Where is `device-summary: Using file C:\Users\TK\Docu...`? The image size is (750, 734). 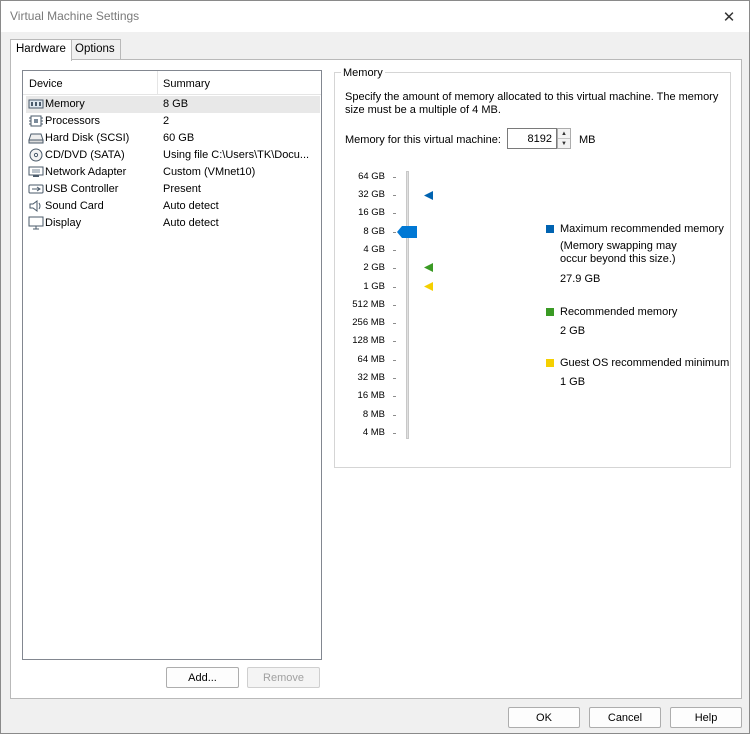 device-summary: Using file C:\Users\TK\Docu... is located at coordinates (236, 155).